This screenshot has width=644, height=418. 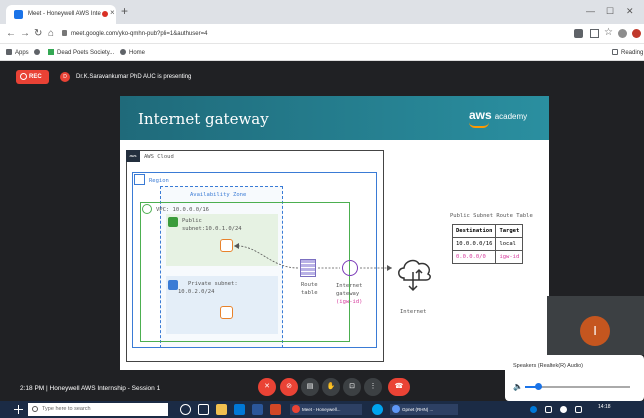 What do you see at coordinates (32, 388) in the screenshot?
I see `meeting-time: 2:18 PM` at bounding box center [32, 388].